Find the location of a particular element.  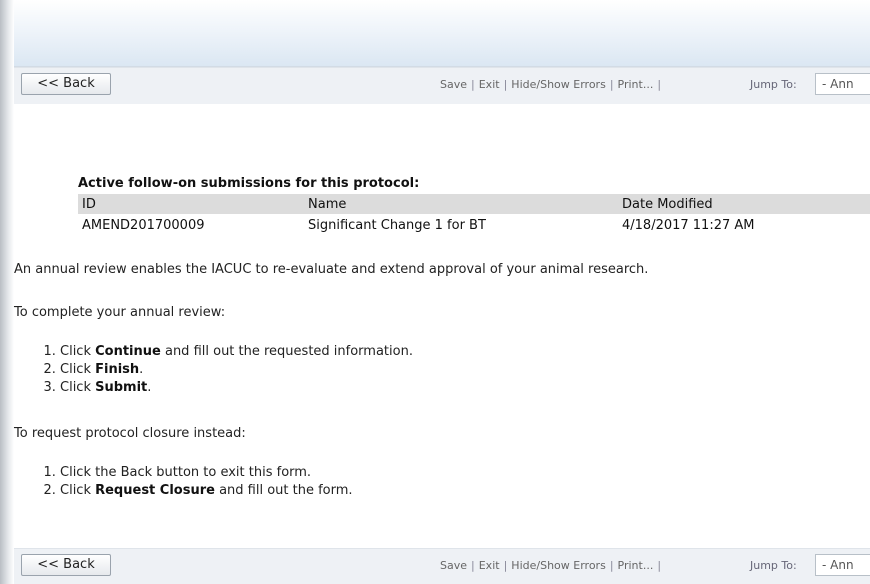

list-item: Click Finish. is located at coordinates (236, 371).